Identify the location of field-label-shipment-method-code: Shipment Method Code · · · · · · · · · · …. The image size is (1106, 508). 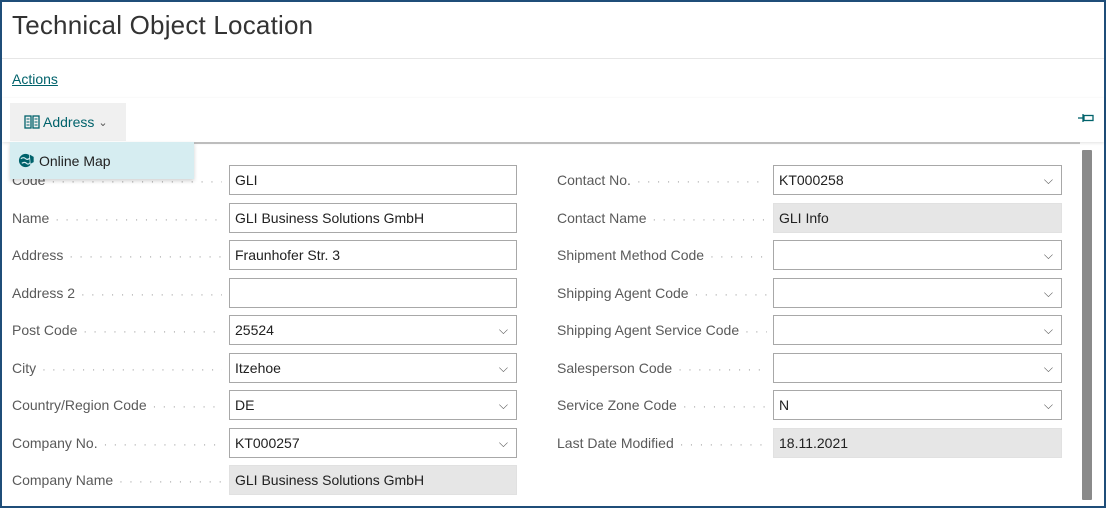
(662, 255).